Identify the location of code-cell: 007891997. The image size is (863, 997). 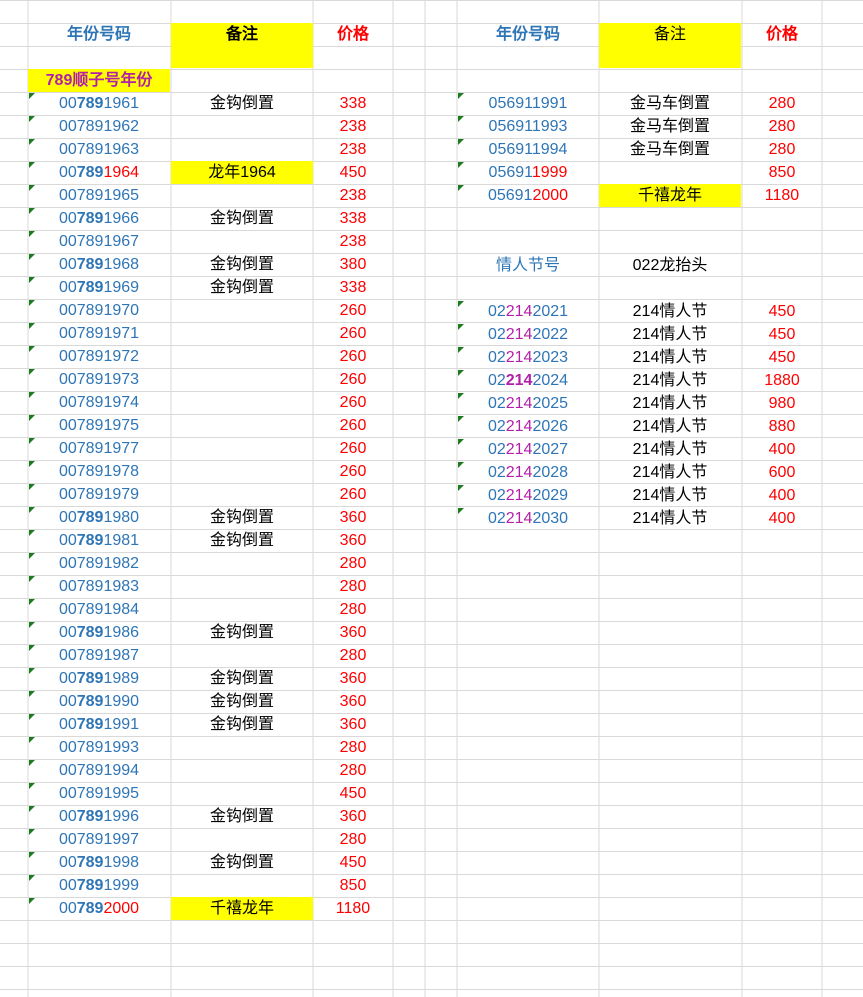
(99, 839).